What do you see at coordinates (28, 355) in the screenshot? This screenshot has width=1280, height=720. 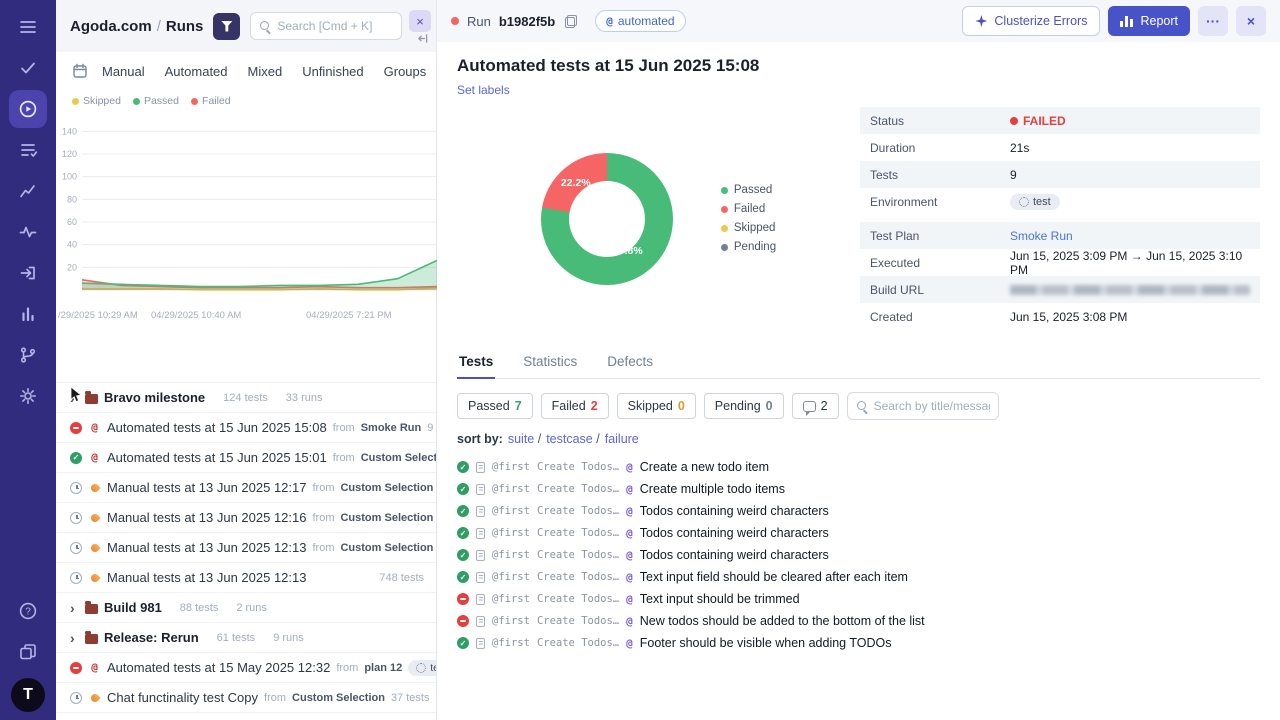 I see `branches-icon` at bounding box center [28, 355].